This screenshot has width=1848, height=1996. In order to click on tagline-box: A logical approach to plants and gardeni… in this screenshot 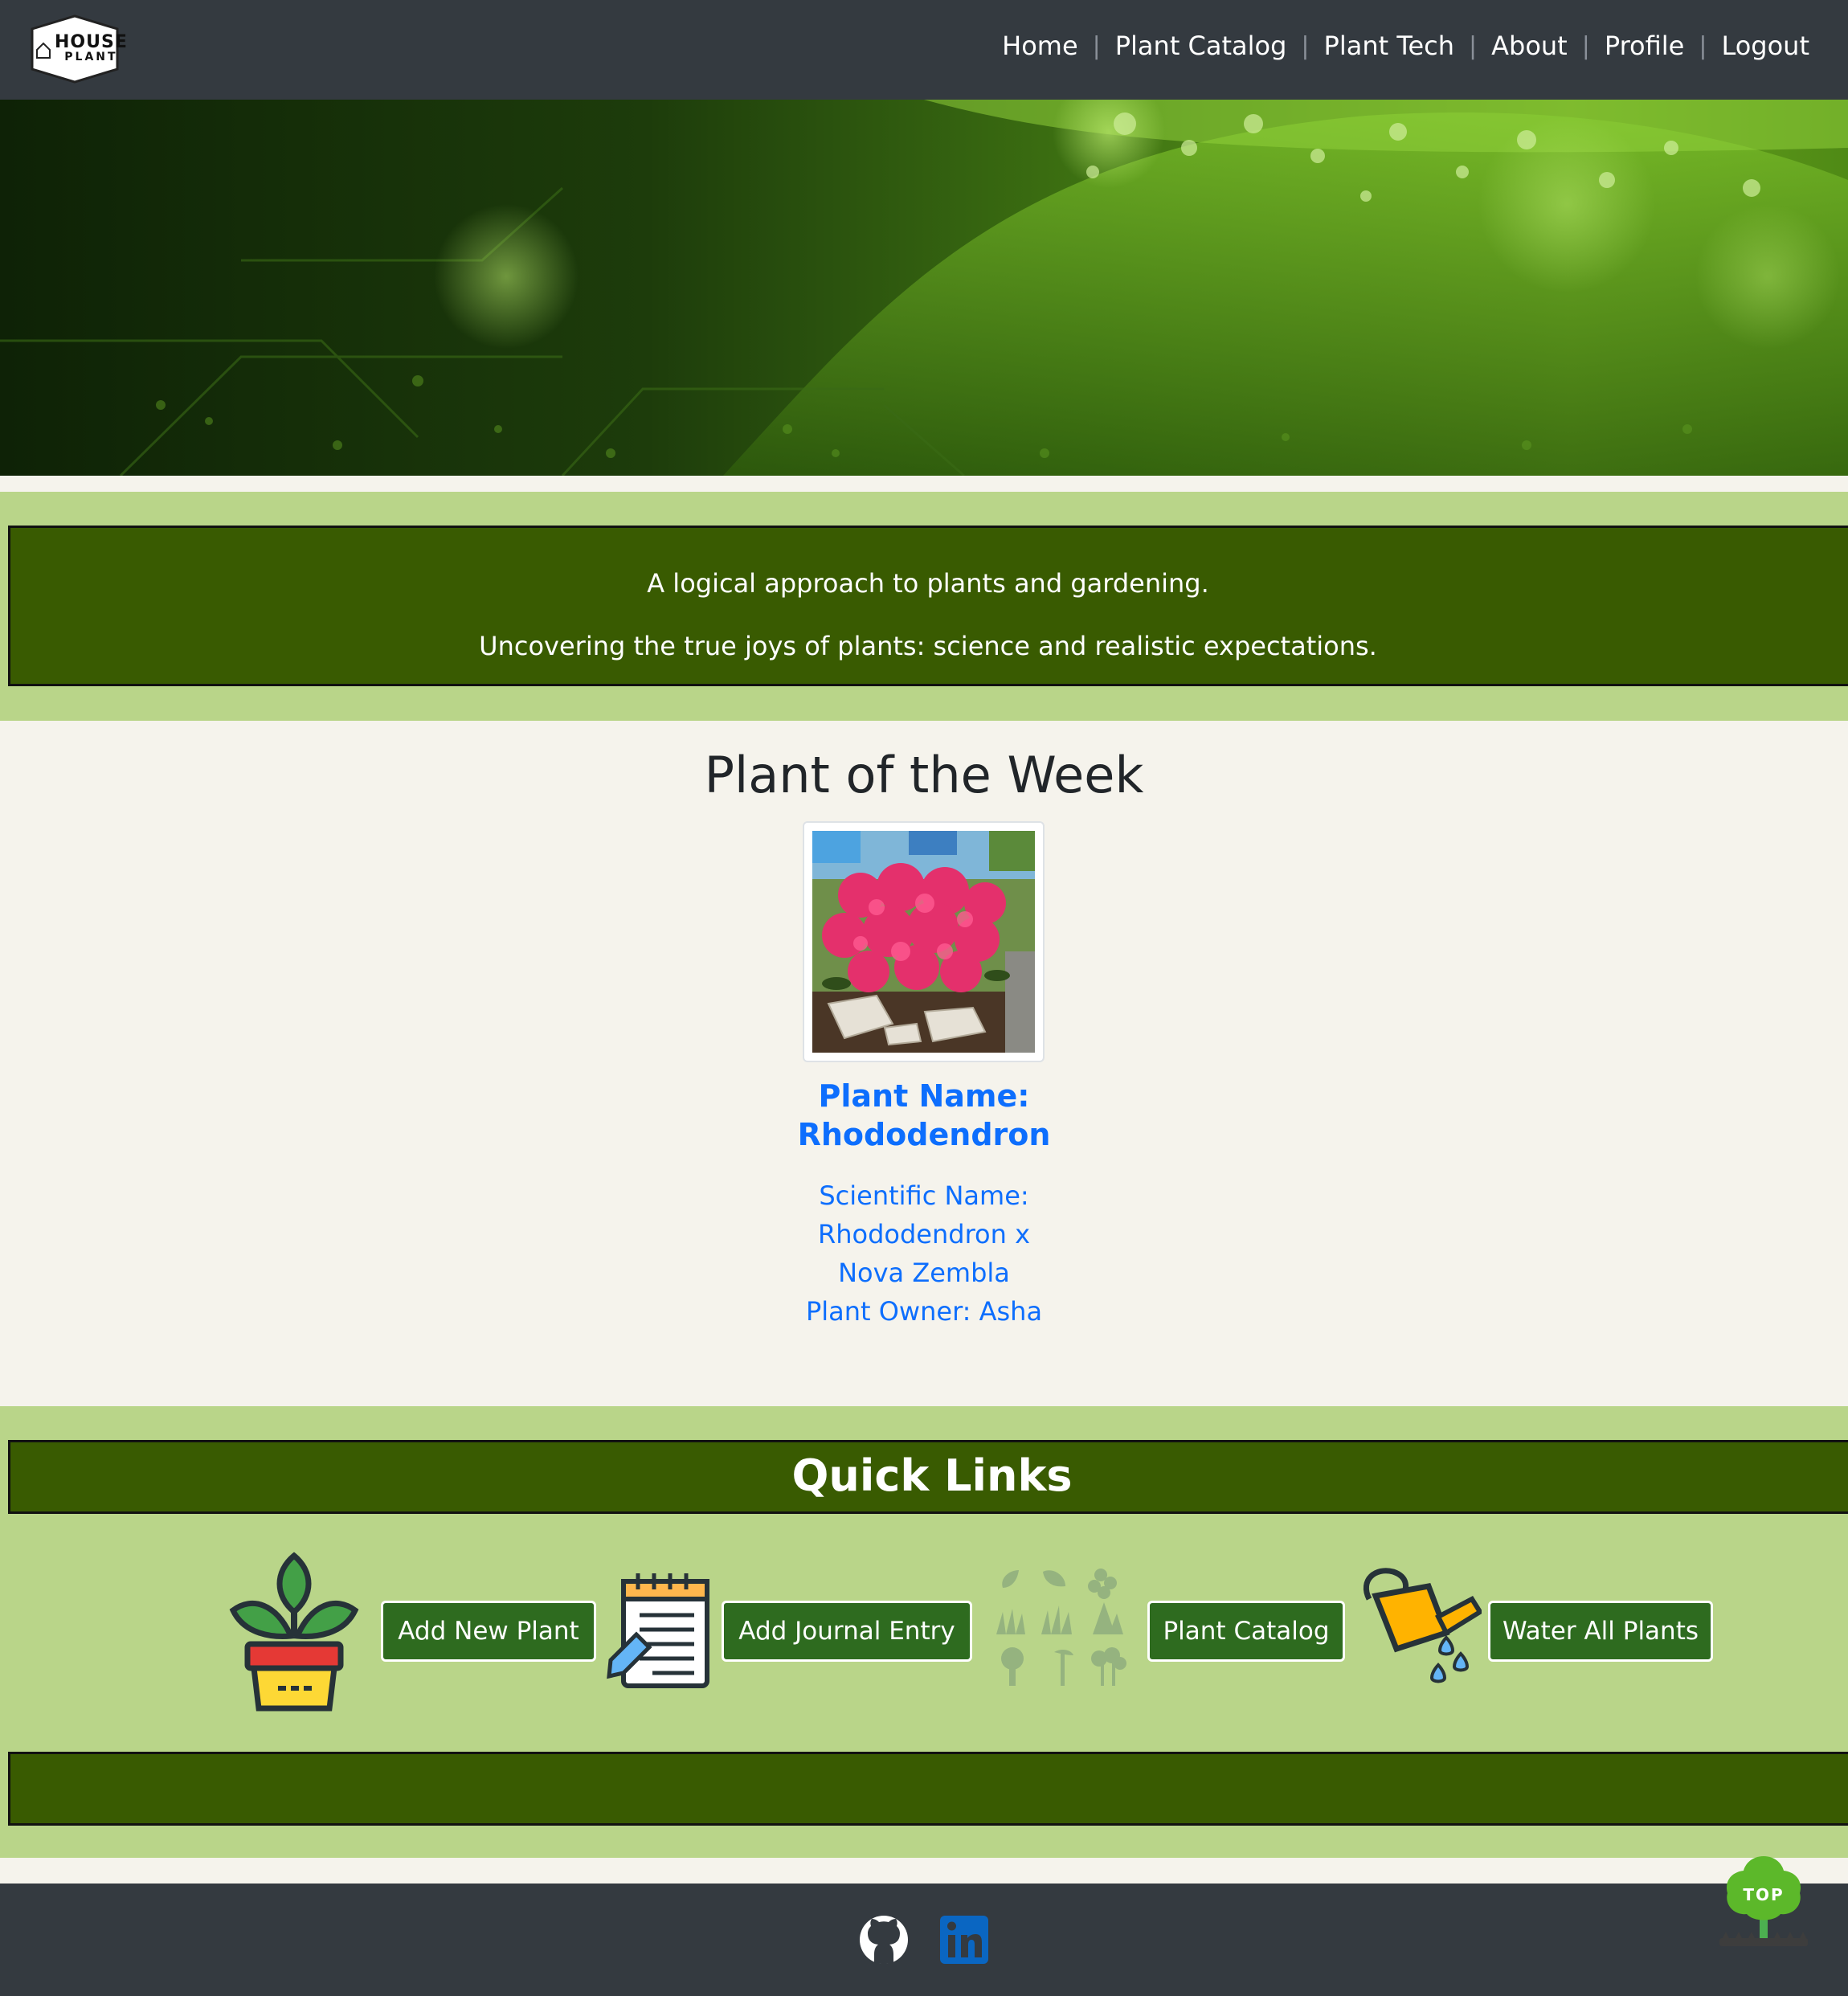, I will do `click(928, 606)`.